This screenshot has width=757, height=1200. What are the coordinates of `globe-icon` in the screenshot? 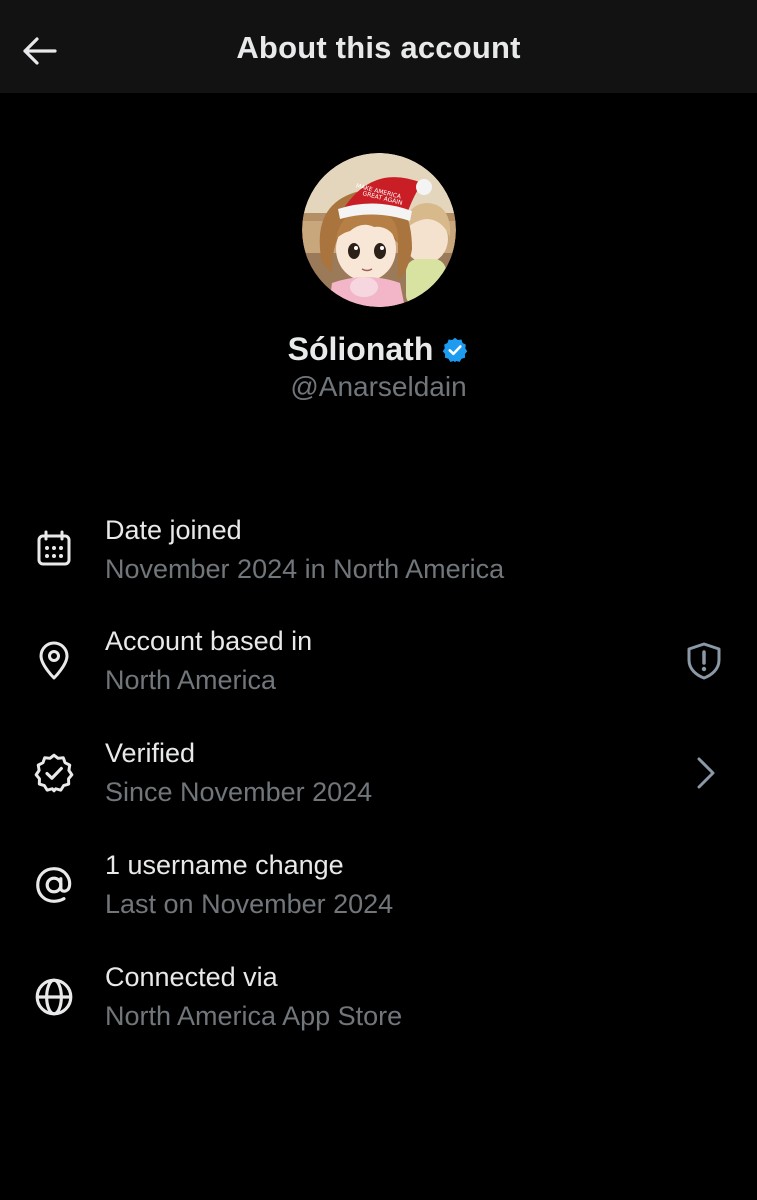 It's located at (54, 997).